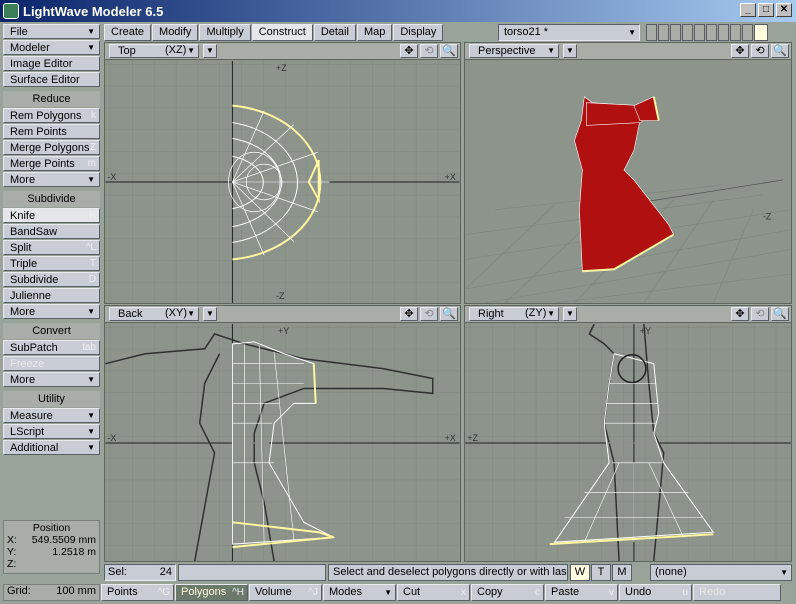 This screenshot has height=604, width=796. What do you see at coordinates (137, 592) in the screenshot?
I see `points-mode-button: Points ^G` at bounding box center [137, 592].